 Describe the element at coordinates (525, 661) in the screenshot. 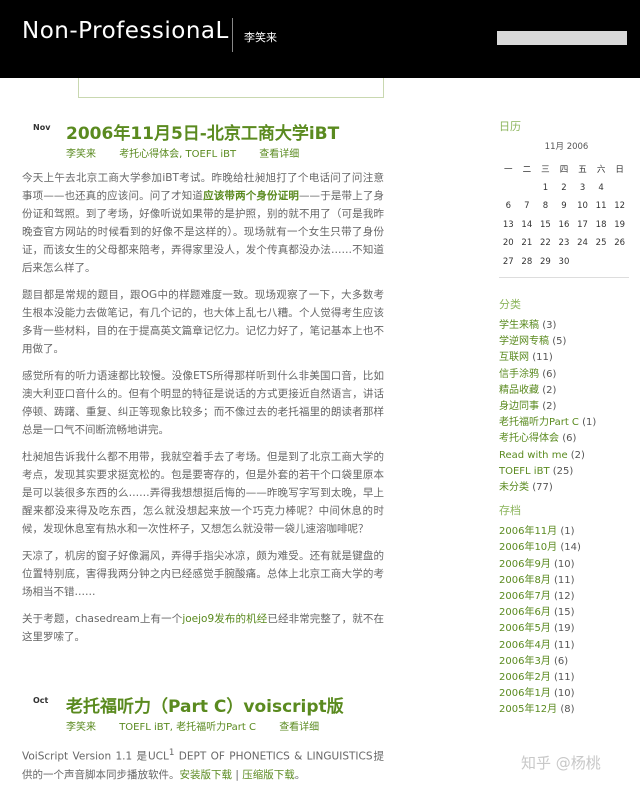

I see `archive-link: 2006年3月` at that location.